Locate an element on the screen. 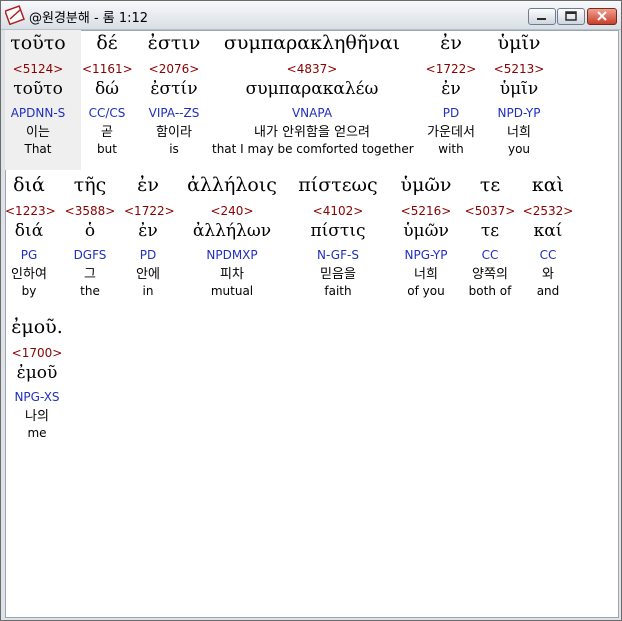 The width and height of the screenshot is (622, 621). word-column: τοῦτο <5124> τοῦτο APDNN-S 이는 That is located at coordinates (38, 94).